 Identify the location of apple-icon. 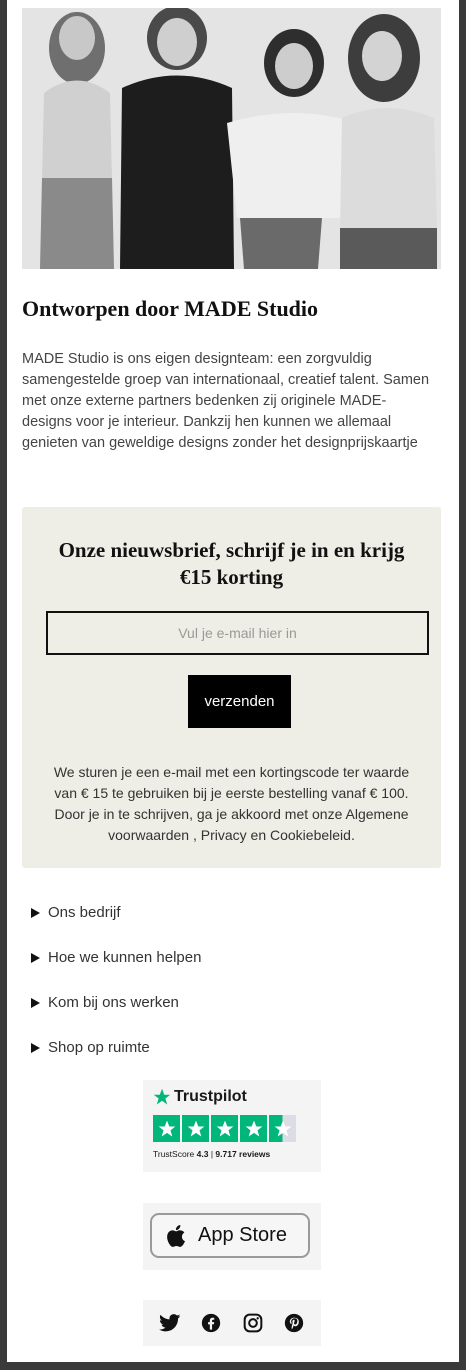
(176, 1235).